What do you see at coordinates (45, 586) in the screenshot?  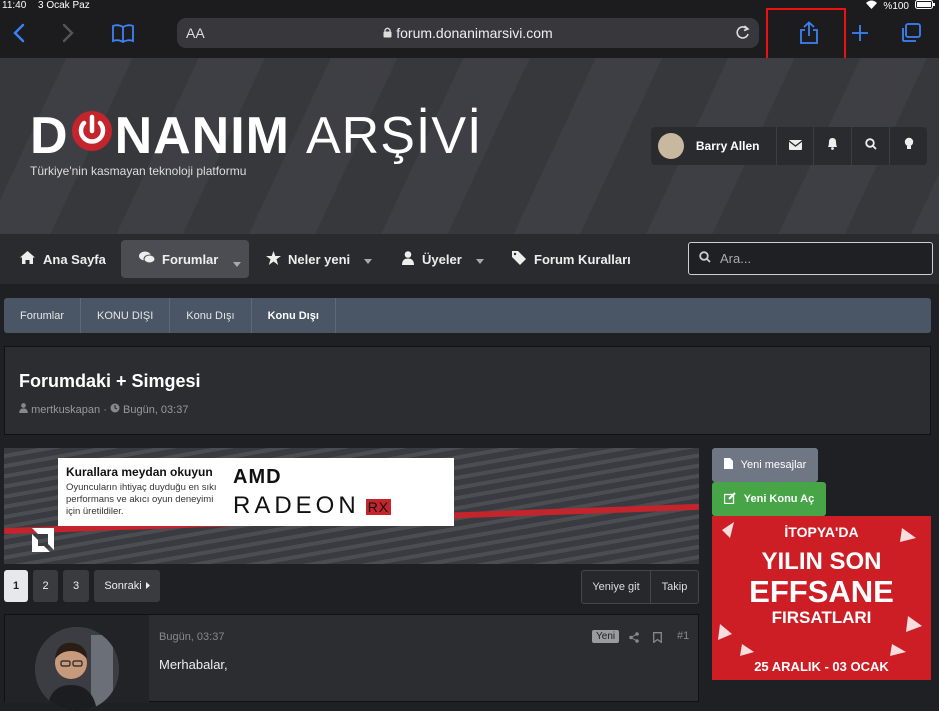 I see `page-2-button: 2` at bounding box center [45, 586].